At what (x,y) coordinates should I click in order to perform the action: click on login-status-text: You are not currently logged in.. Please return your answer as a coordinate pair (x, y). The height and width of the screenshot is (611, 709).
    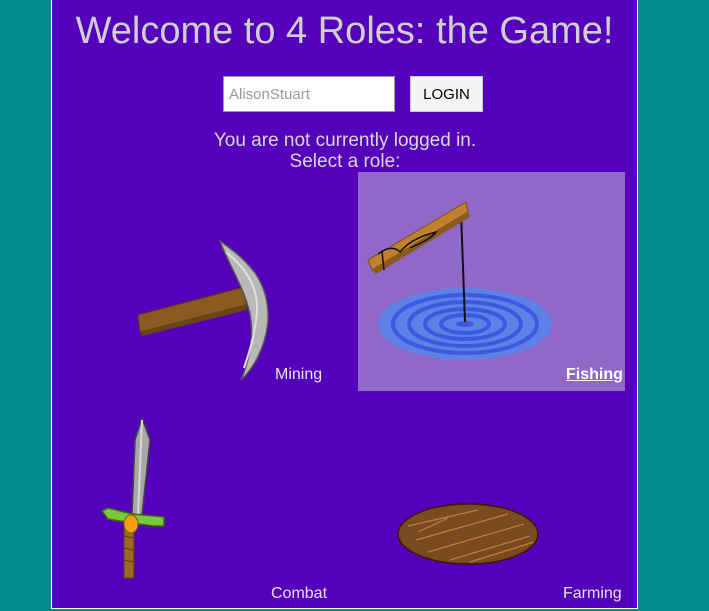
    Looking at the image, I should click on (345, 140).